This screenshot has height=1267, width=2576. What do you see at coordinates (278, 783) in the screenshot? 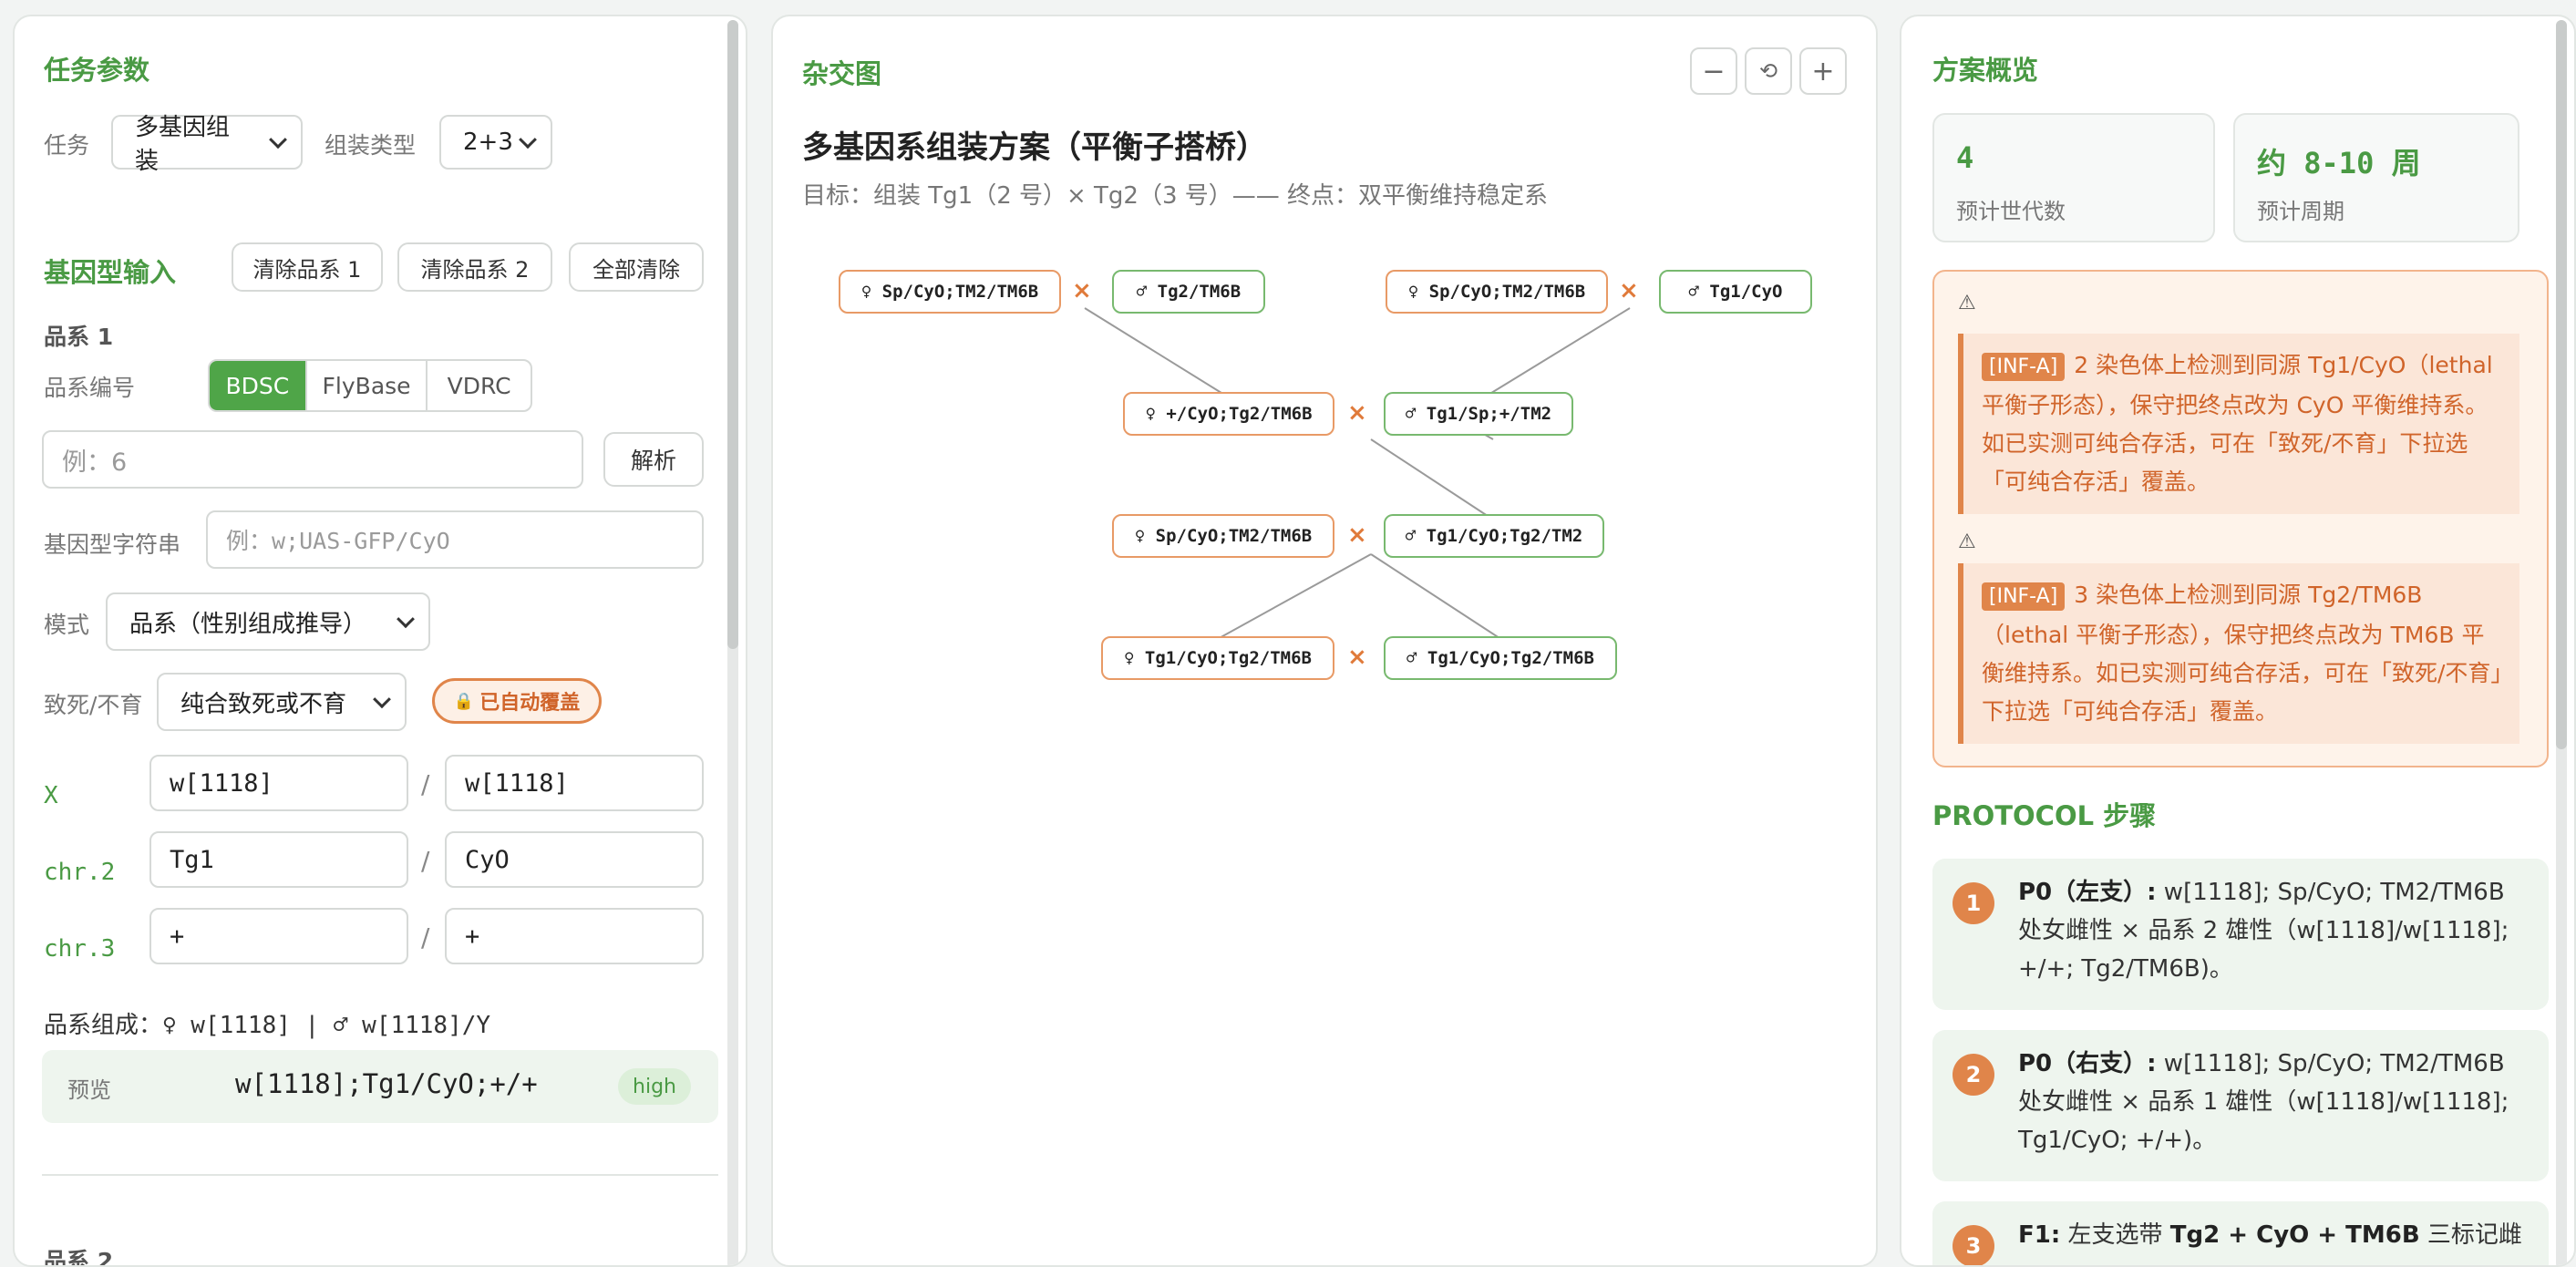
I see `chr-x-allele-a: w[1118]` at bounding box center [278, 783].